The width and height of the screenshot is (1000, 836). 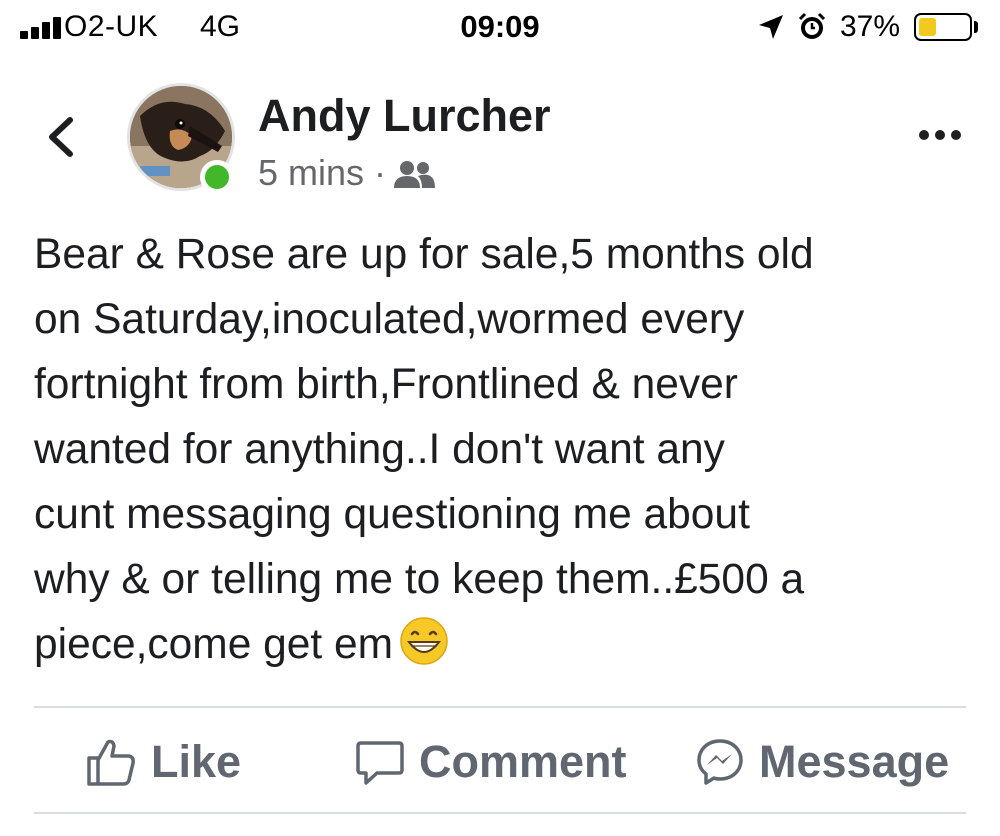 I want to click on alarm-icon, so click(x=812, y=25).